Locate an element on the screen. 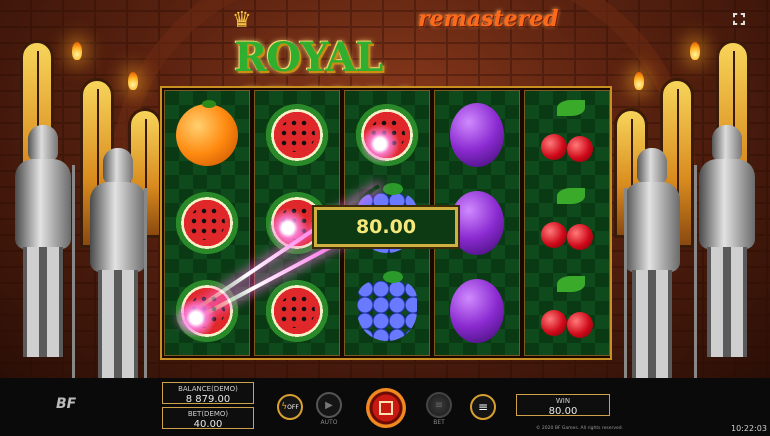  coin-stack-icon: ≡ is located at coordinates (439, 405).